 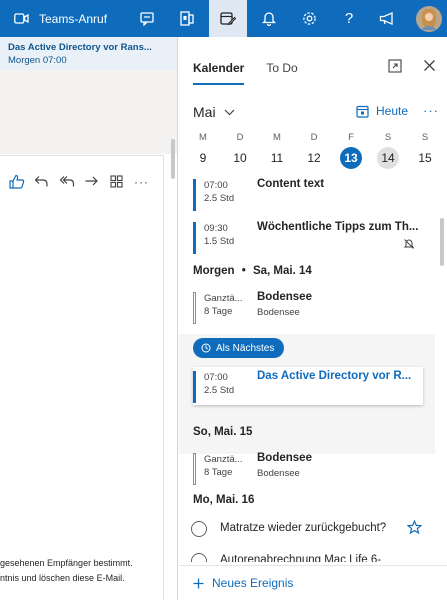 What do you see at coordinates (229, 112) in the screenshot?
I see `chevron-down-icon` at bounding box center [229, 112].